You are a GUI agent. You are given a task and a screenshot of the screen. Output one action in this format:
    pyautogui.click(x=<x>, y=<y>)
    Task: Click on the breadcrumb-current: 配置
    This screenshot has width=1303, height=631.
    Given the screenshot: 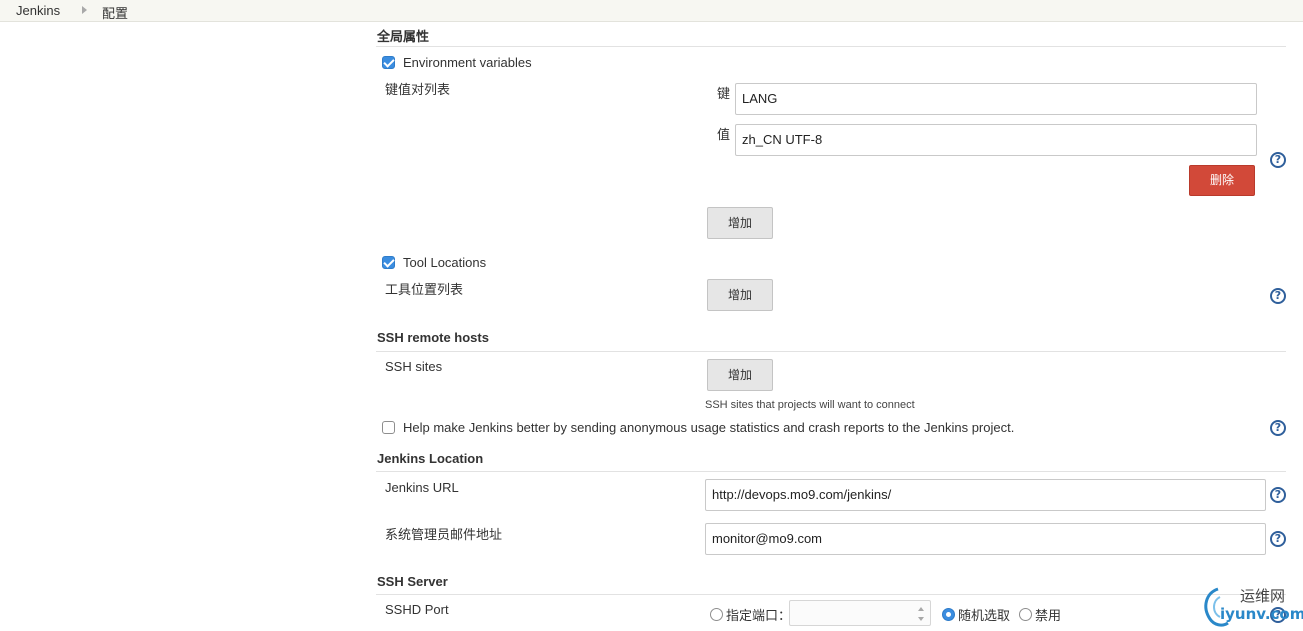 What is the action you would take?
    pyautogui.click(x=115, y=12)
    